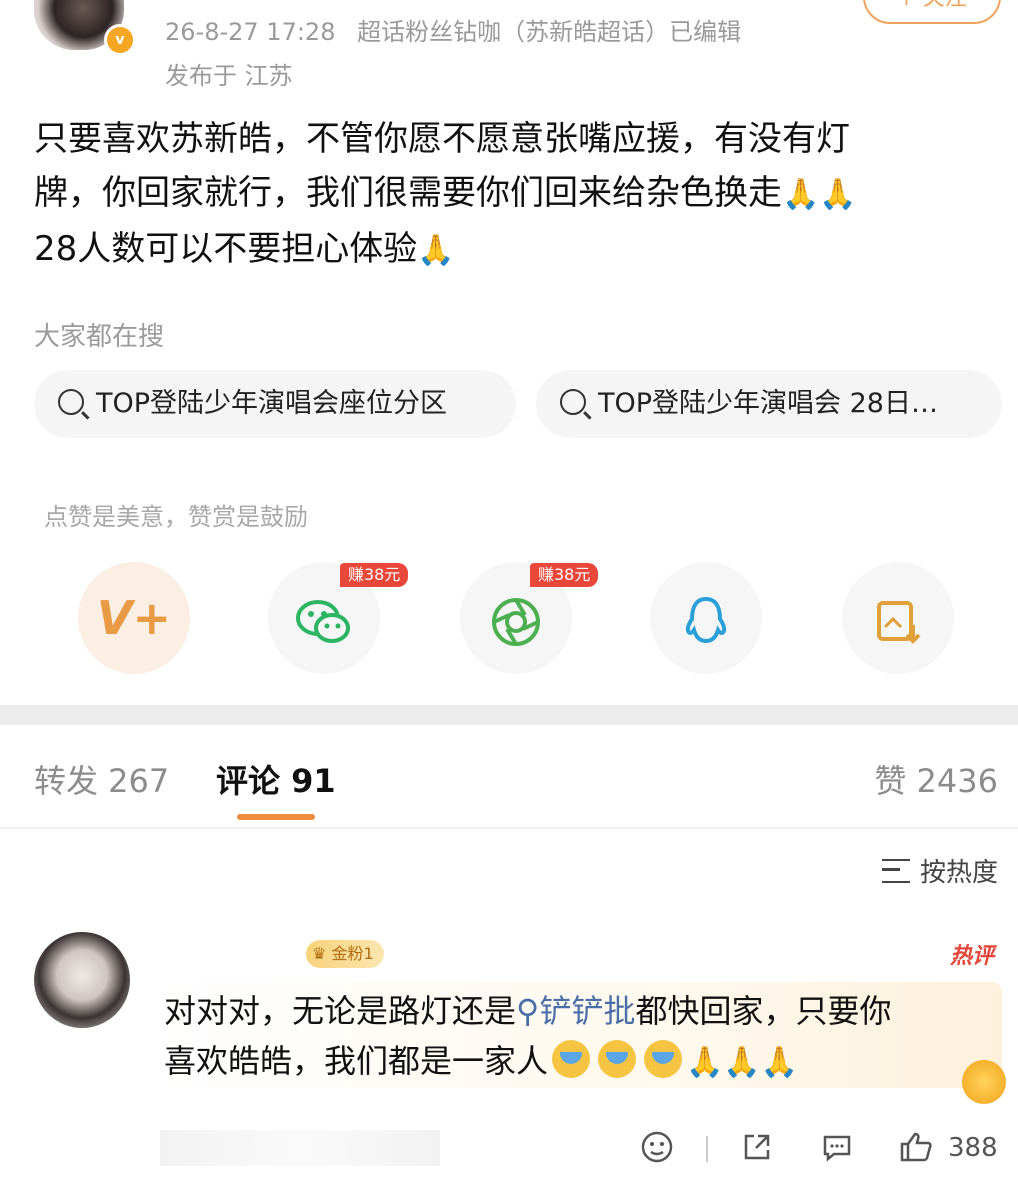 This screenshot has width=1018, height=1183. I want to click on trending-search-title: 大家都在搜, so click(99, 337).